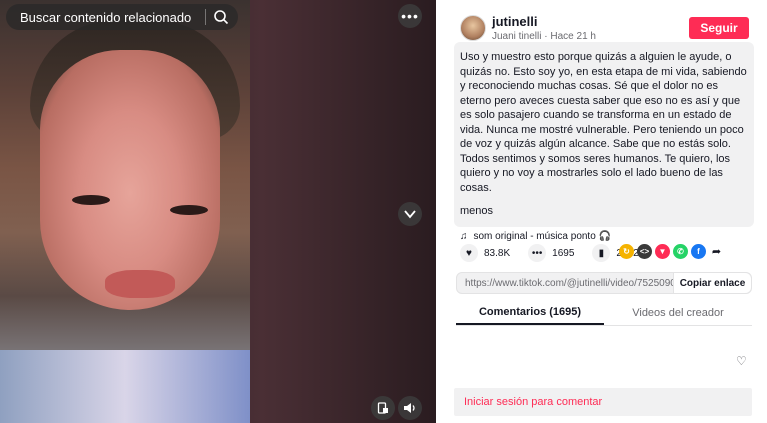 This screenshot has height=423, width=767. I want to click on login-to-comment-button: Iniciar sesión para comentar, so click(603, 402).